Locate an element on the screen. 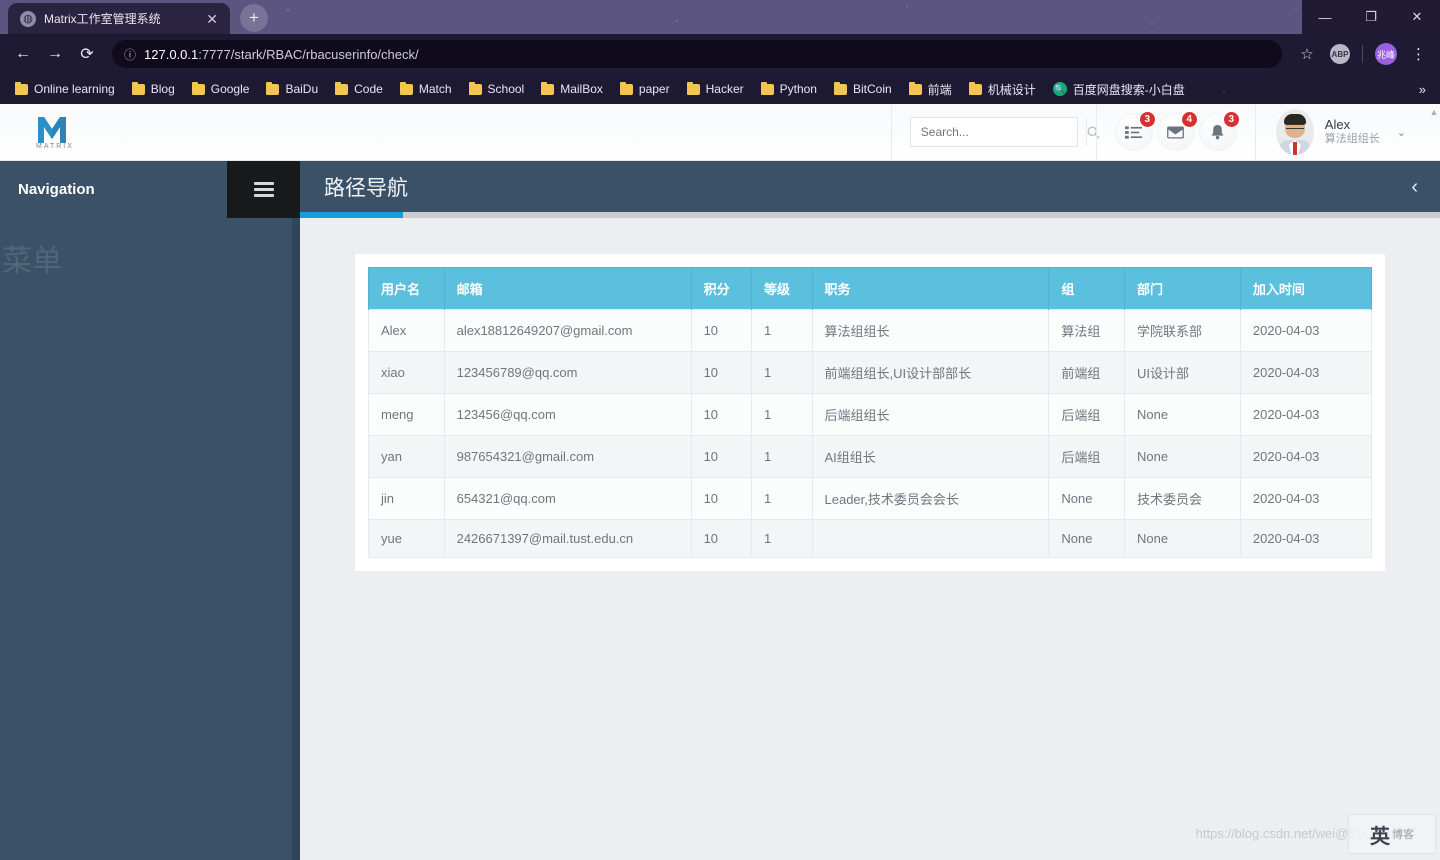 This screenshot has height=860, width=1440. brand-logo: MATRIX is located at coordinates (150, 132).